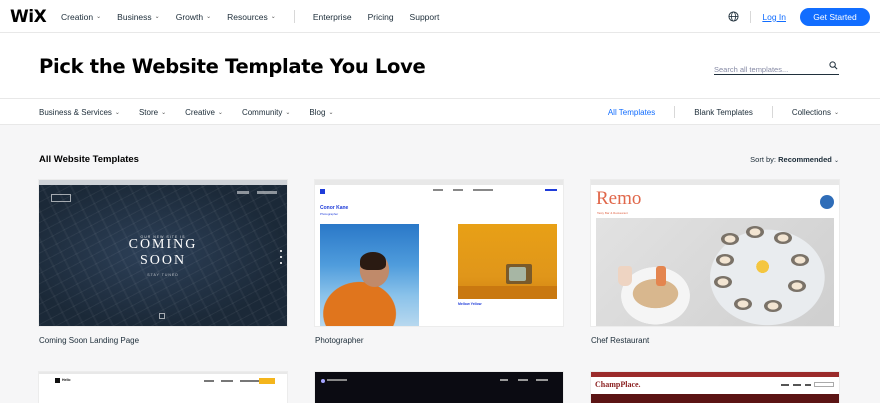 The width and height of the screenshot is (880, 403). Describe the element at coordinates (77, 16) in the screenshot. I see `nav-creation-label: Creation` at that location.